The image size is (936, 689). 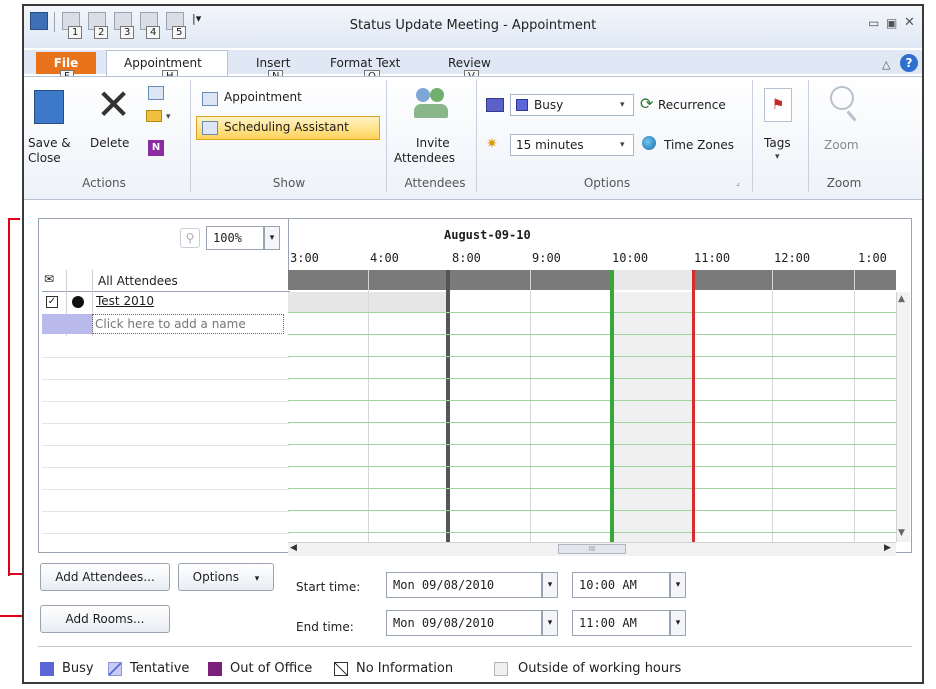 What do you see at coordinates (210, 128) in the screenshot?
I see `scheduling-assistant-icon` at bounding box center [210, 128].